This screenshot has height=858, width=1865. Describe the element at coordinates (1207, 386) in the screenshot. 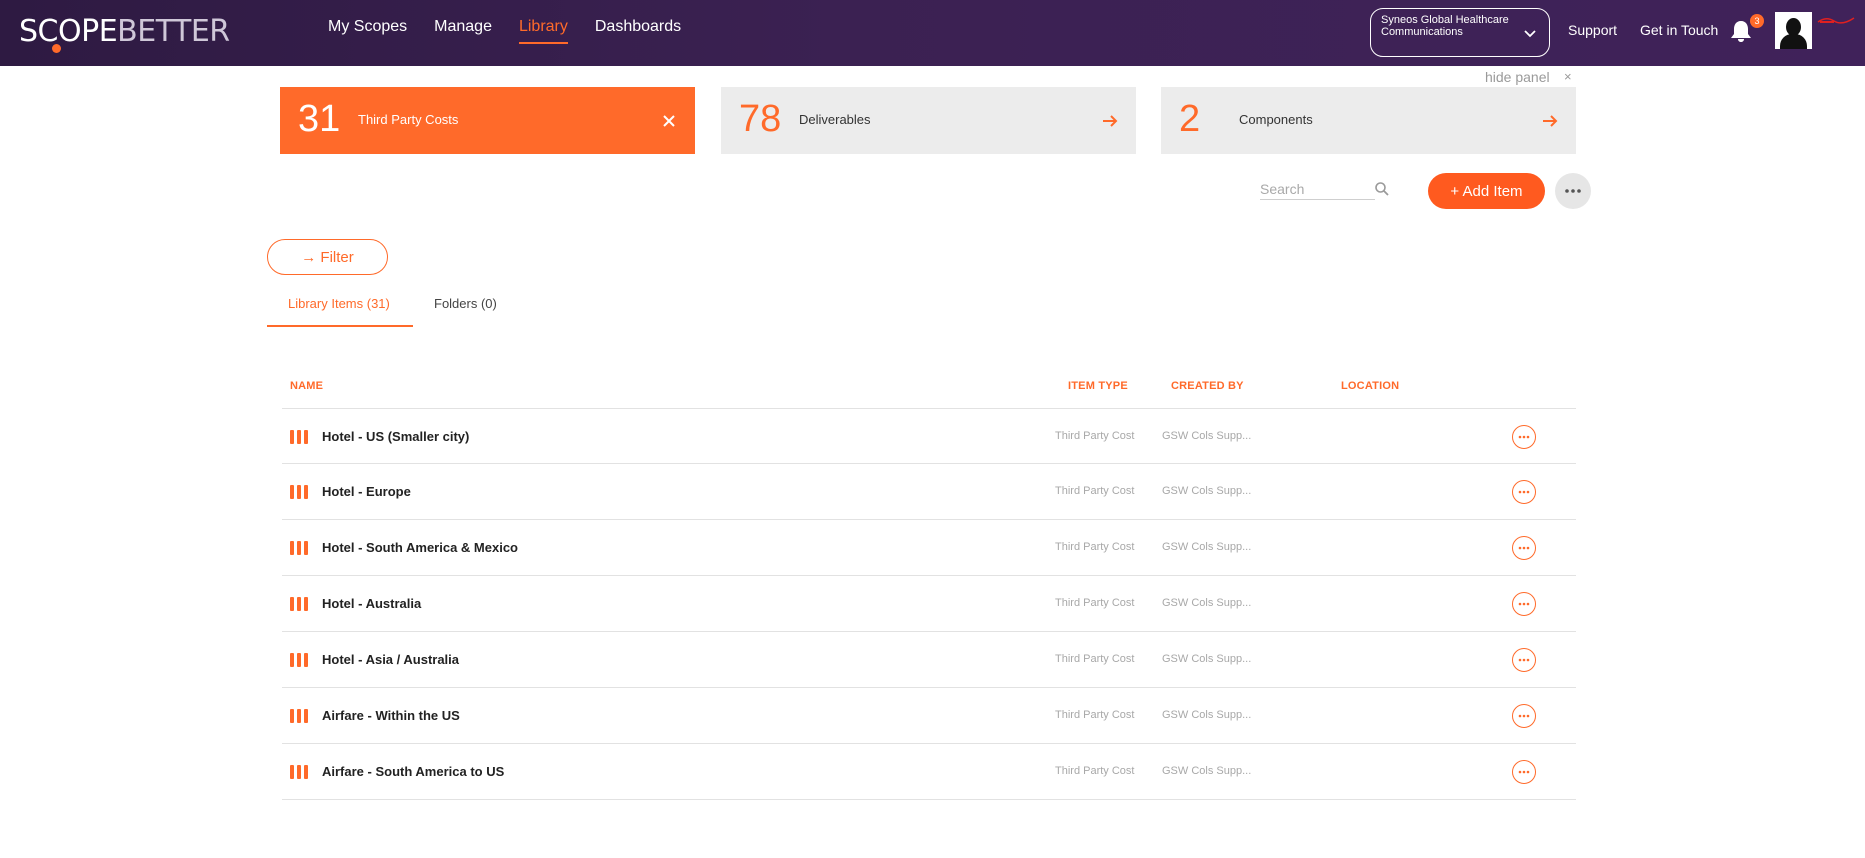

I see `column-header-created-by: CREATED BY` at that location.